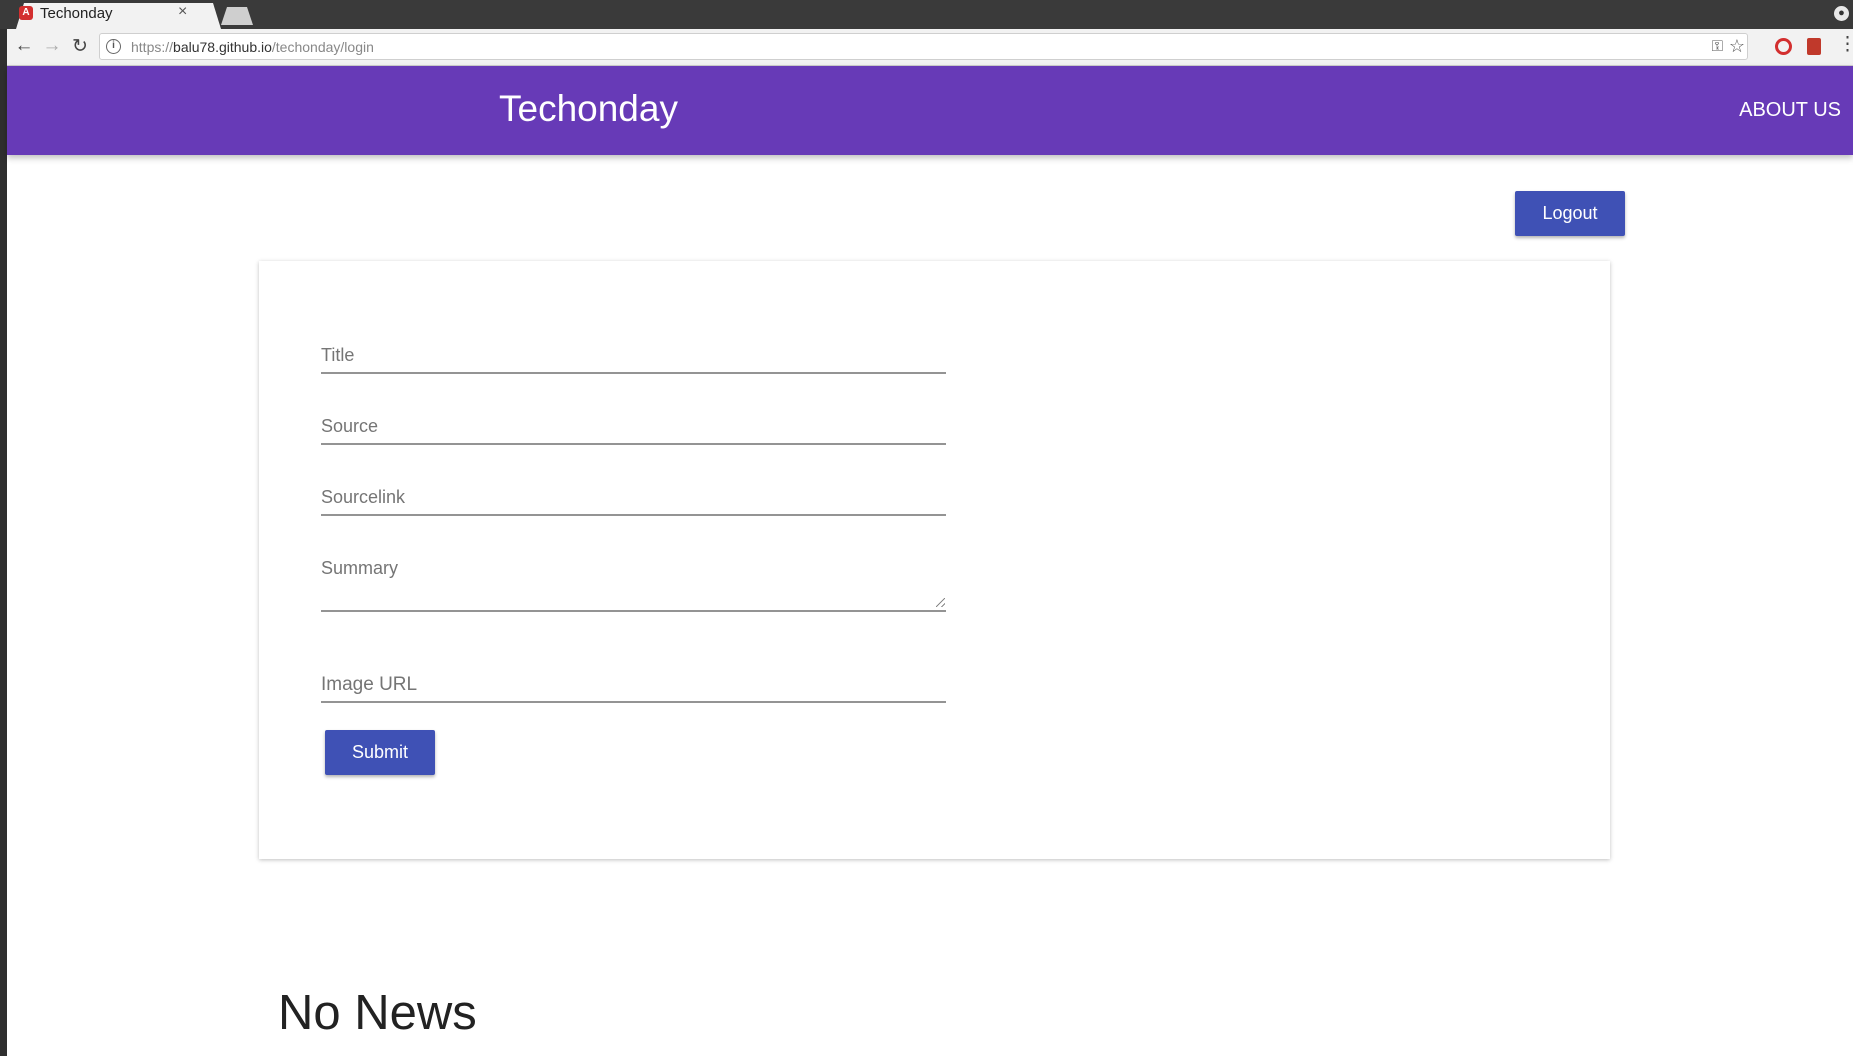 The width and height of the screenshot is (1853, 1056). What do you see at coordinates (1717, 46) in the screenshot?
I see `key-icon: ⚿` at bounding box center [1717, 46].